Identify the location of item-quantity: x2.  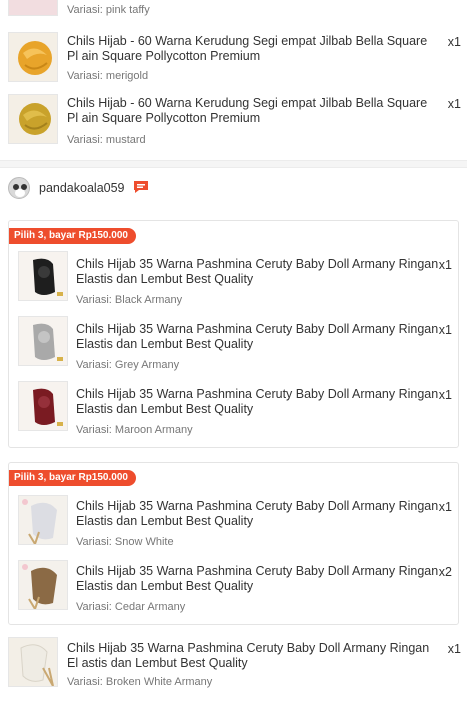
(445, 572).